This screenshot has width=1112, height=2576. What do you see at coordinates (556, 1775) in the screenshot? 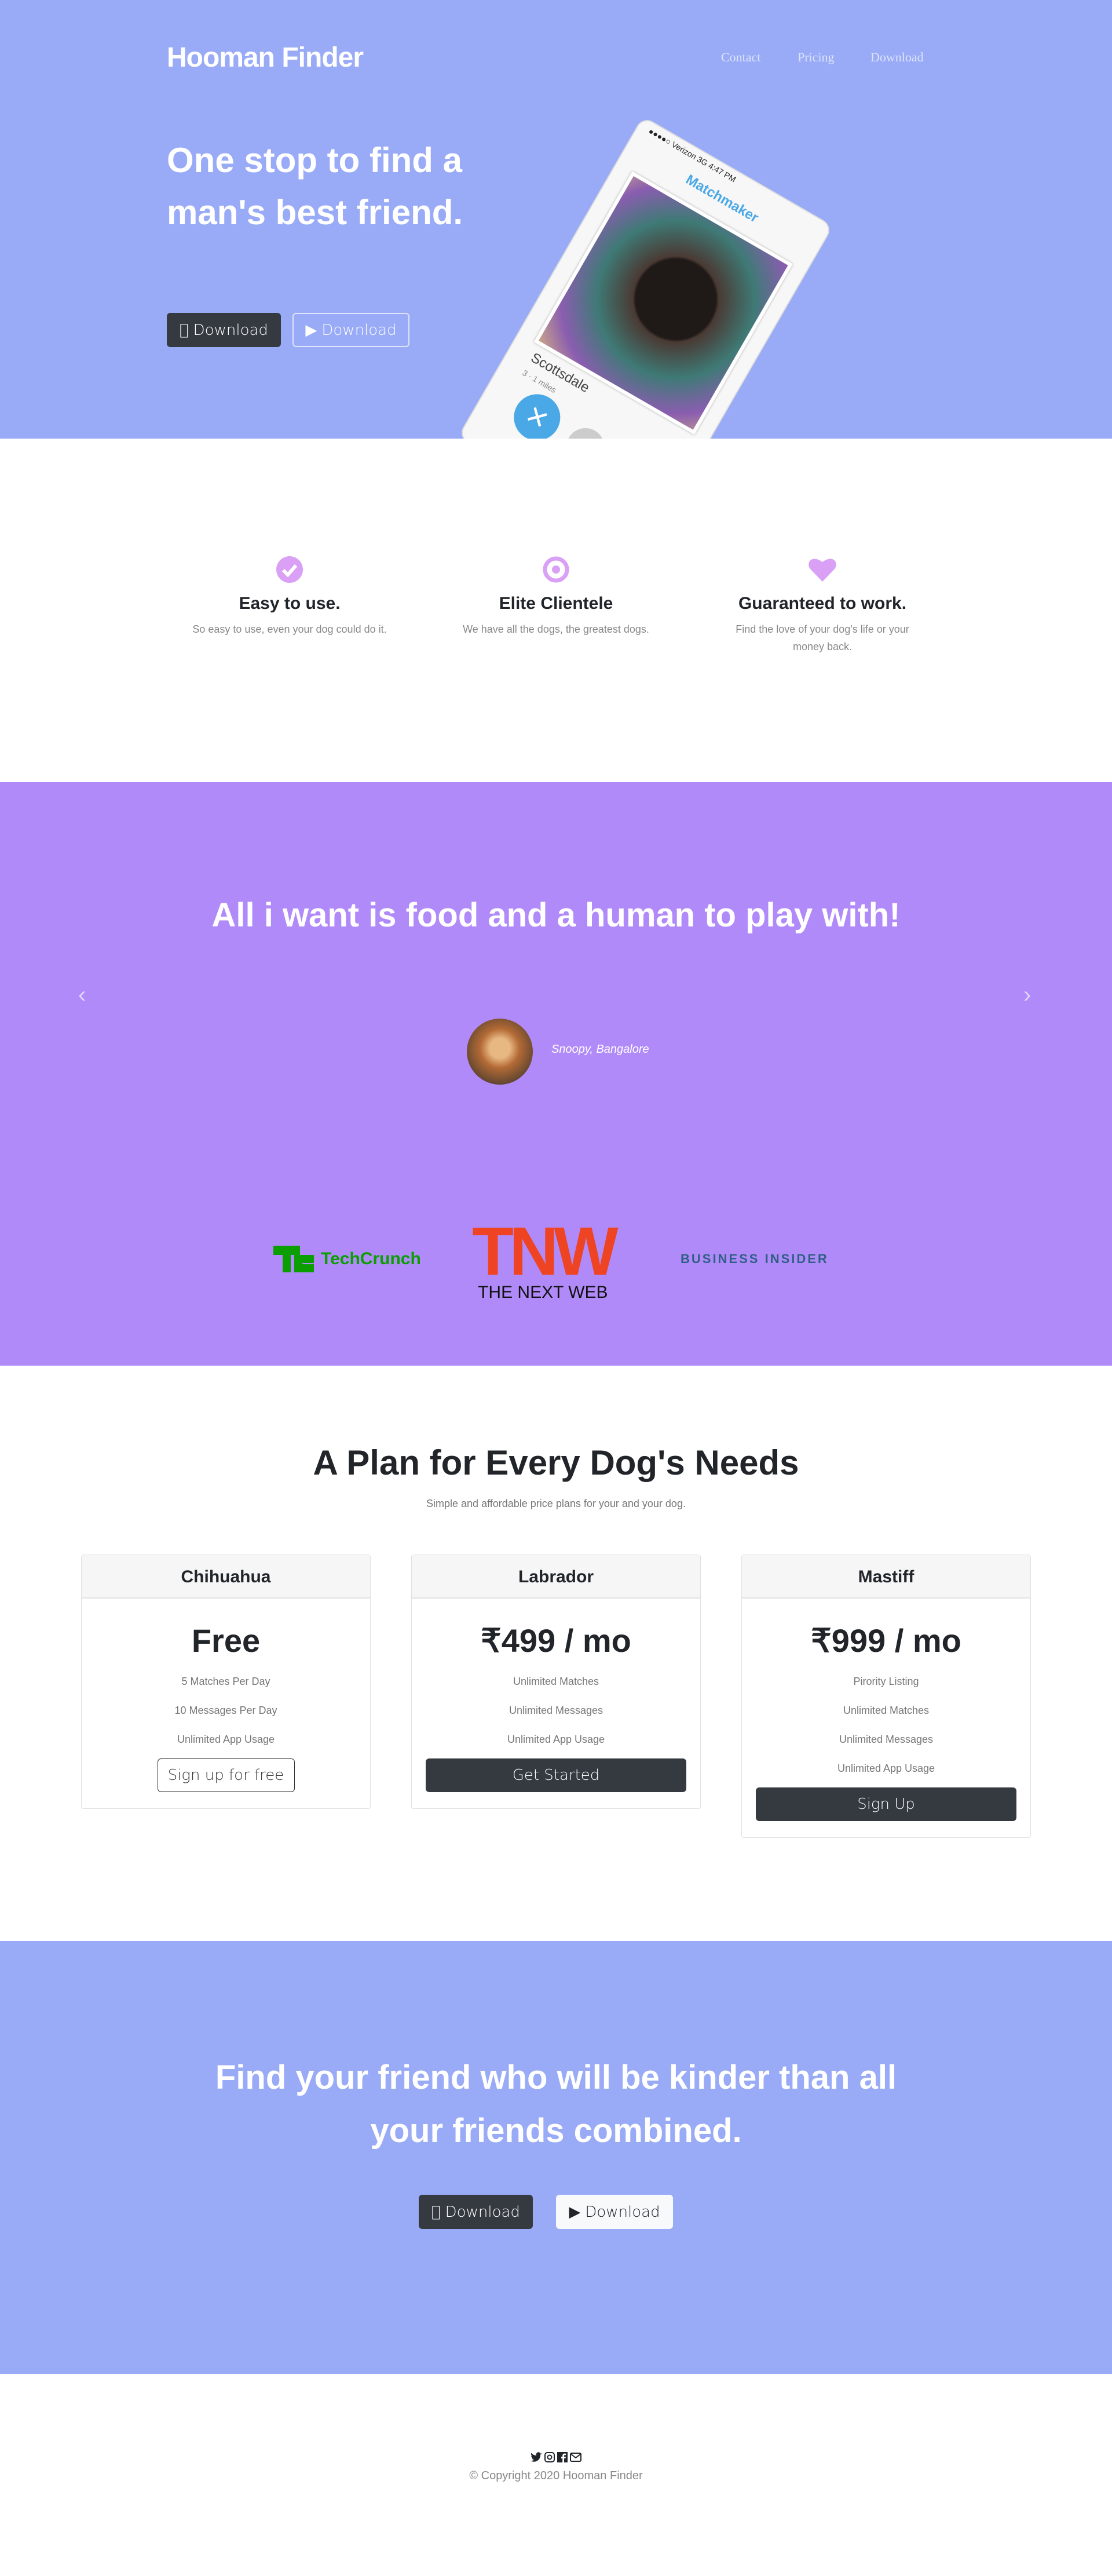
I see `get-started-button: Get Started` at bounding box center [556, 1775].